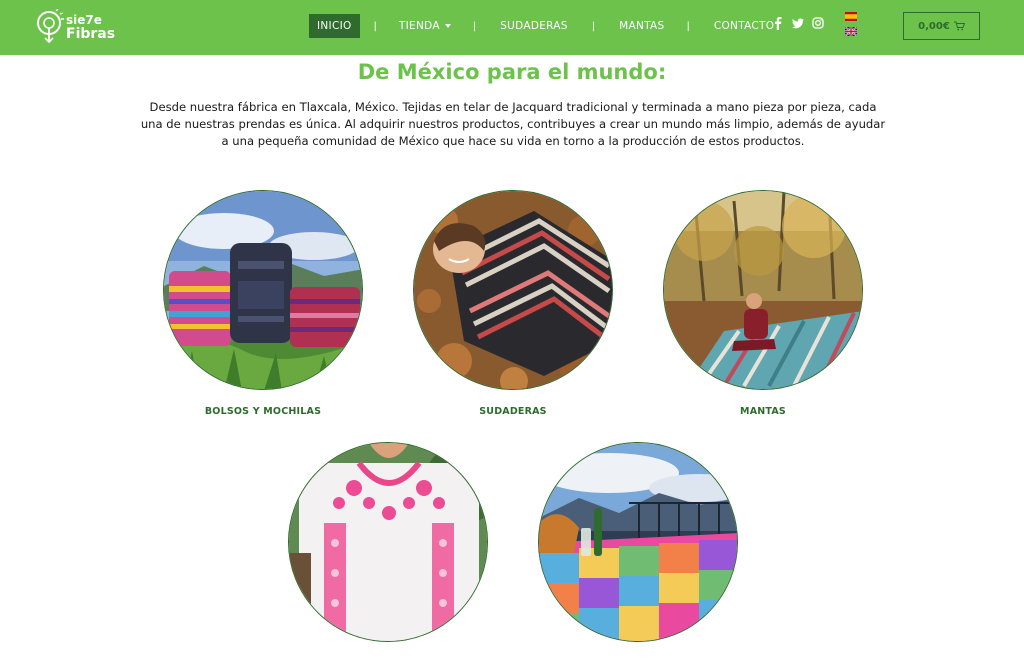 Image resolution: width=1024 pixels, height=658 pixels. What do you see at coordinates (934, 26) in the screenshot?
I see `cart-total: 0,00€` at bounding box center [934, 26].